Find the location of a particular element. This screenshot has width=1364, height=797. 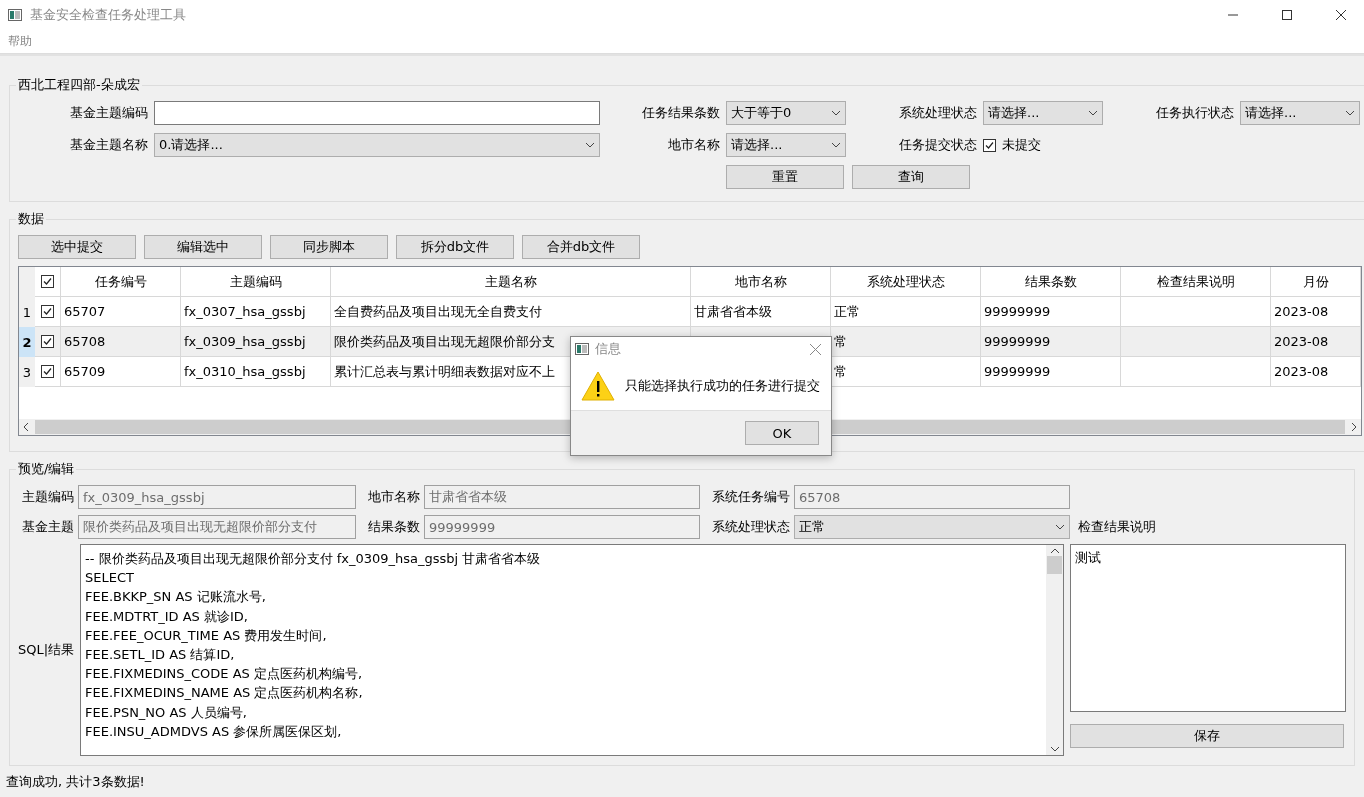

checkbox-label: 未提交 is located at coordinates (1021, 145).